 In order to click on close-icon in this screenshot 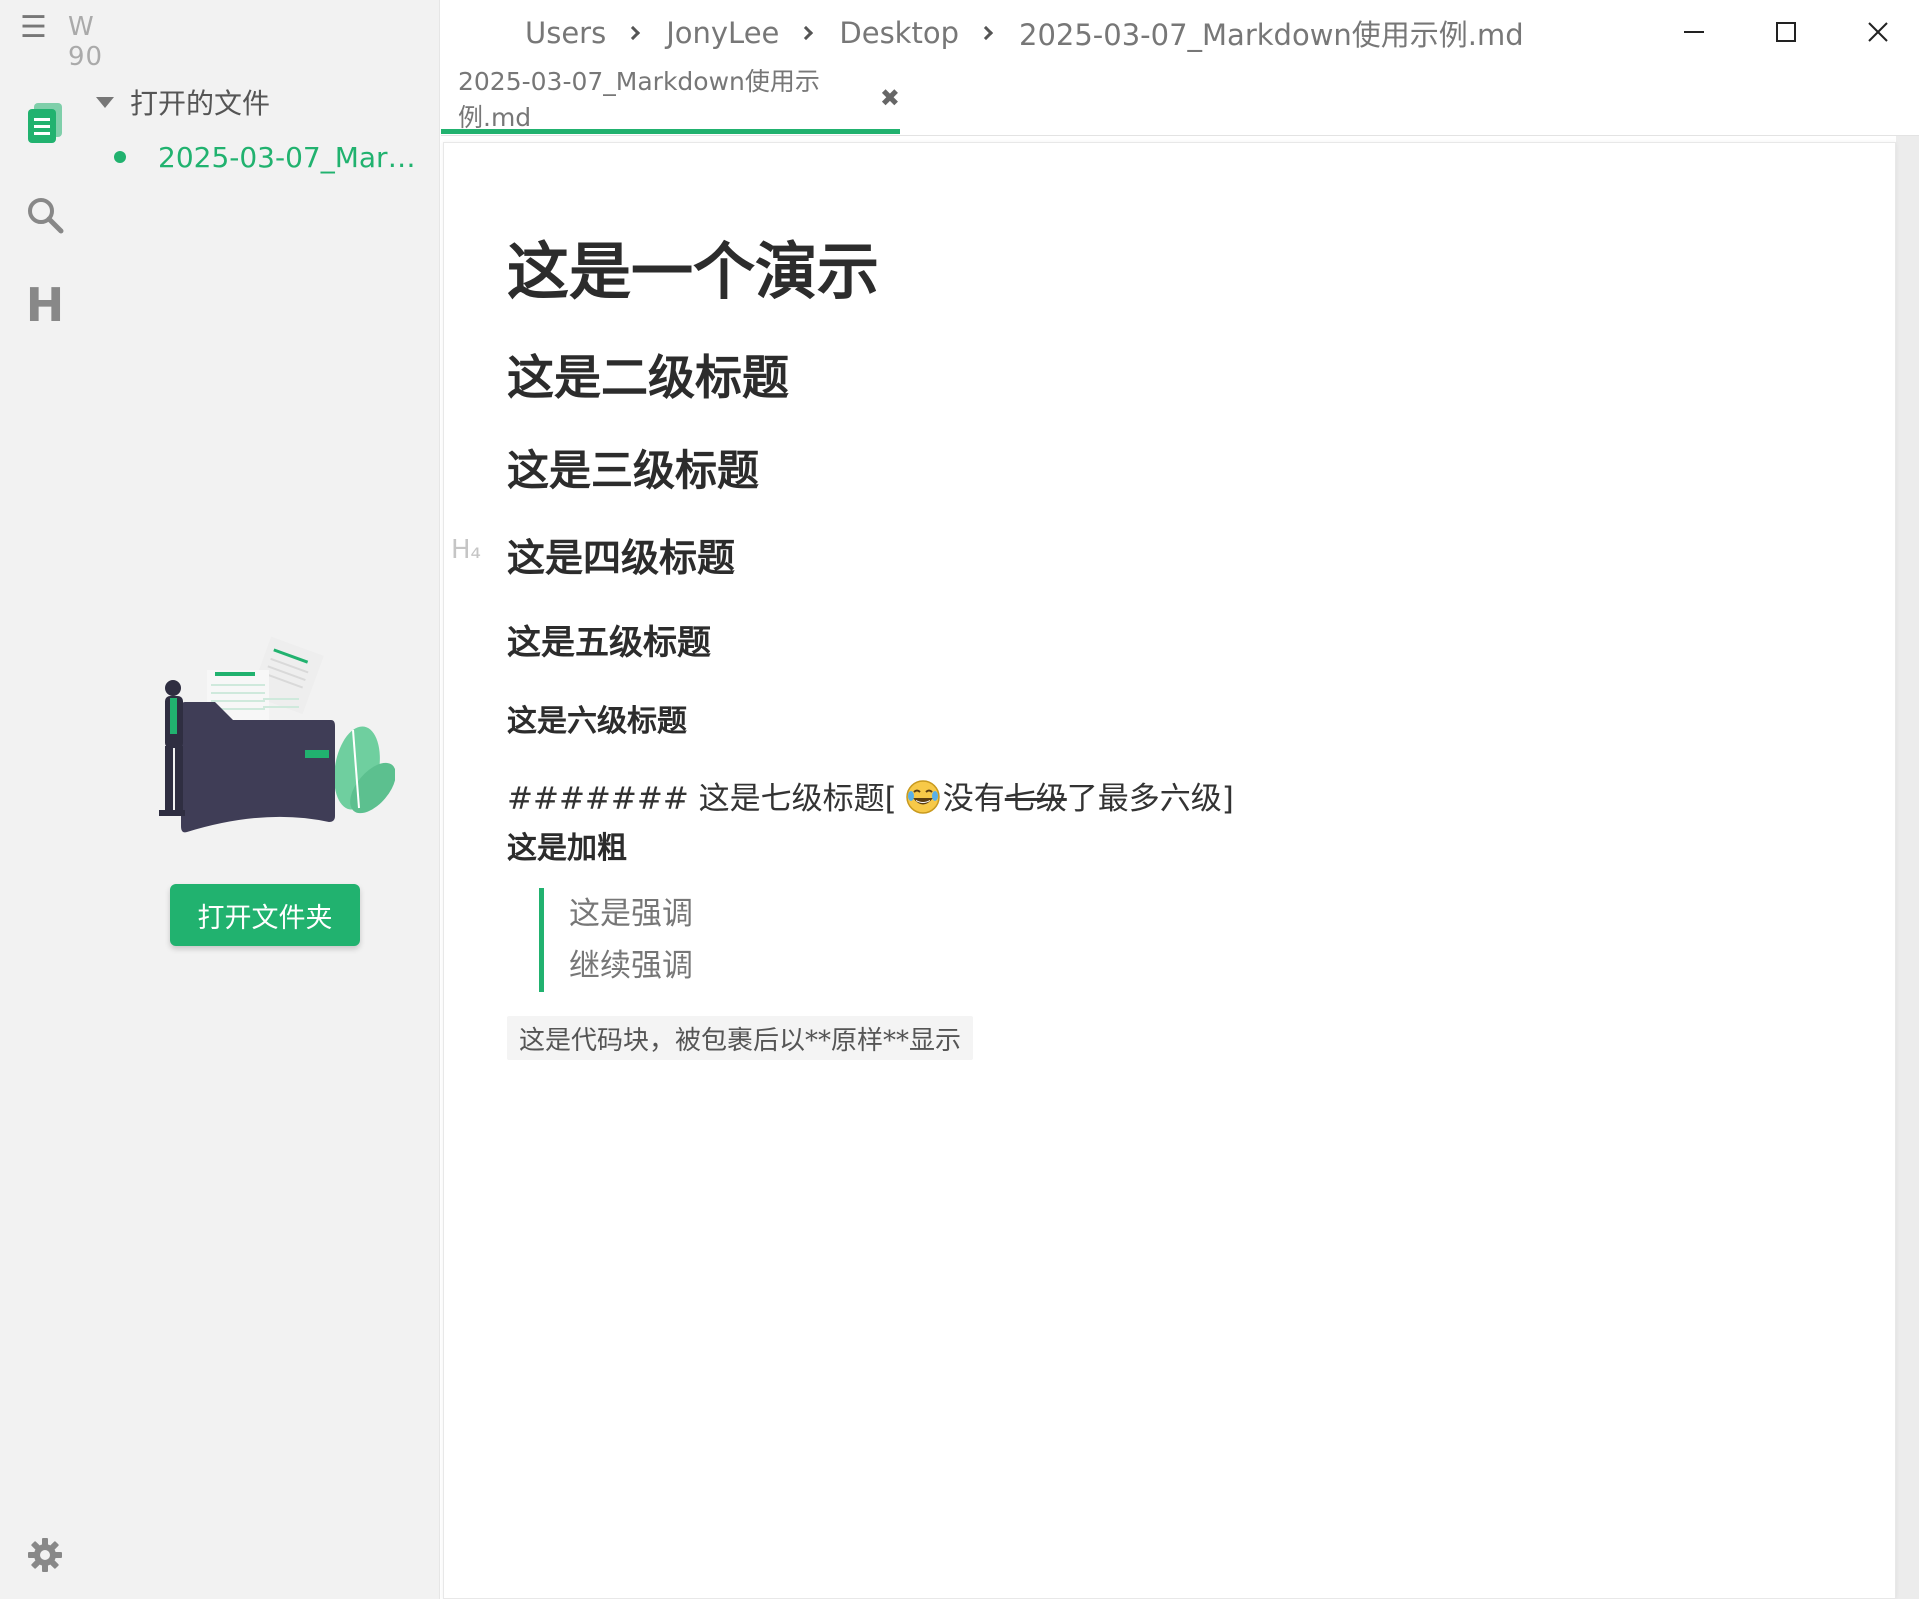, I will do `click(1878, 32)`.